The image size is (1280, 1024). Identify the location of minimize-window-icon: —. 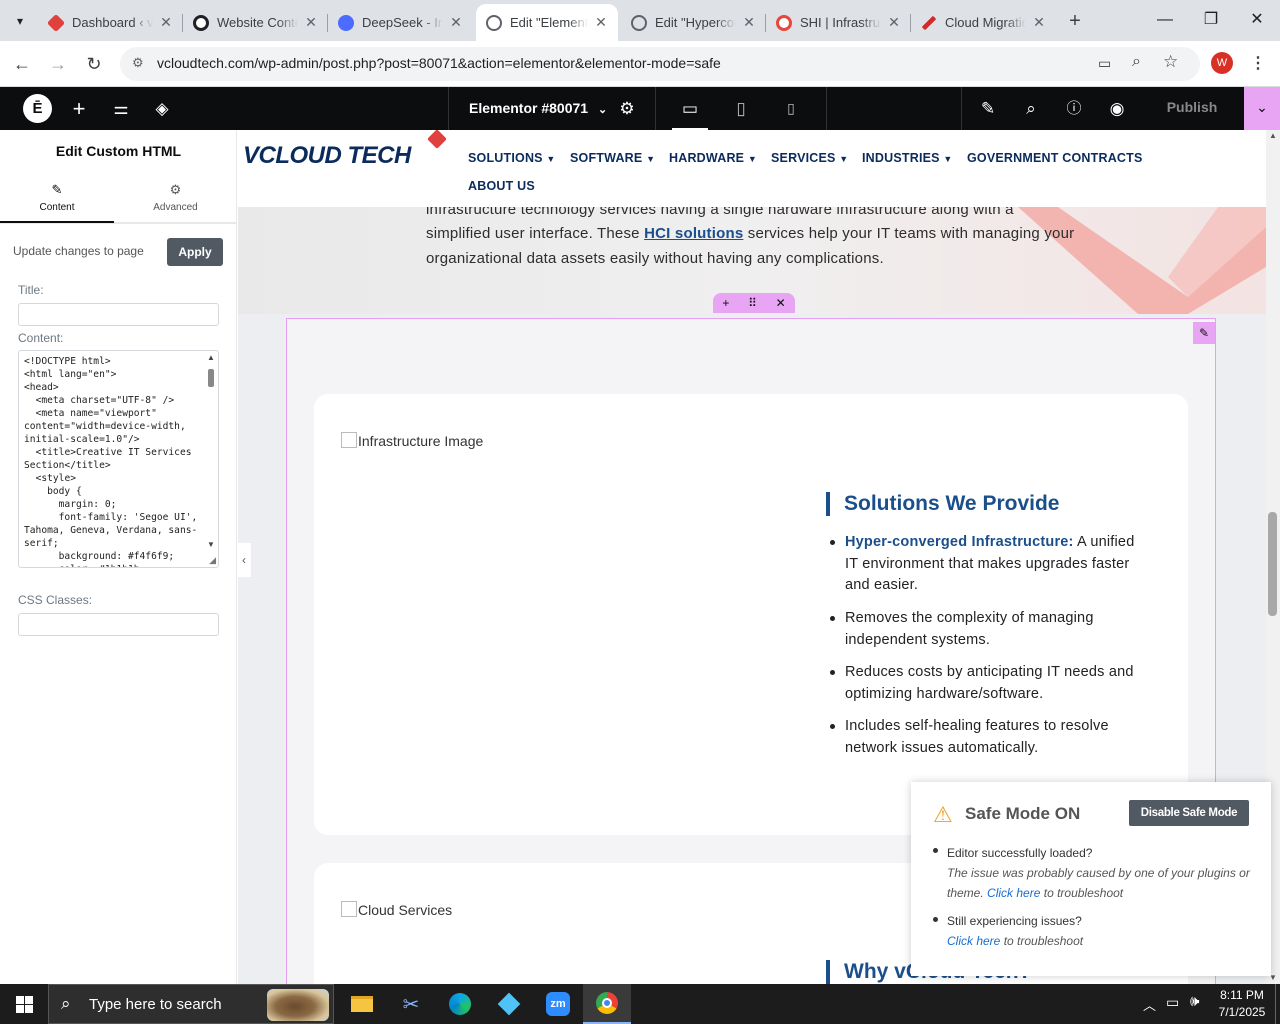
(1165, 20).